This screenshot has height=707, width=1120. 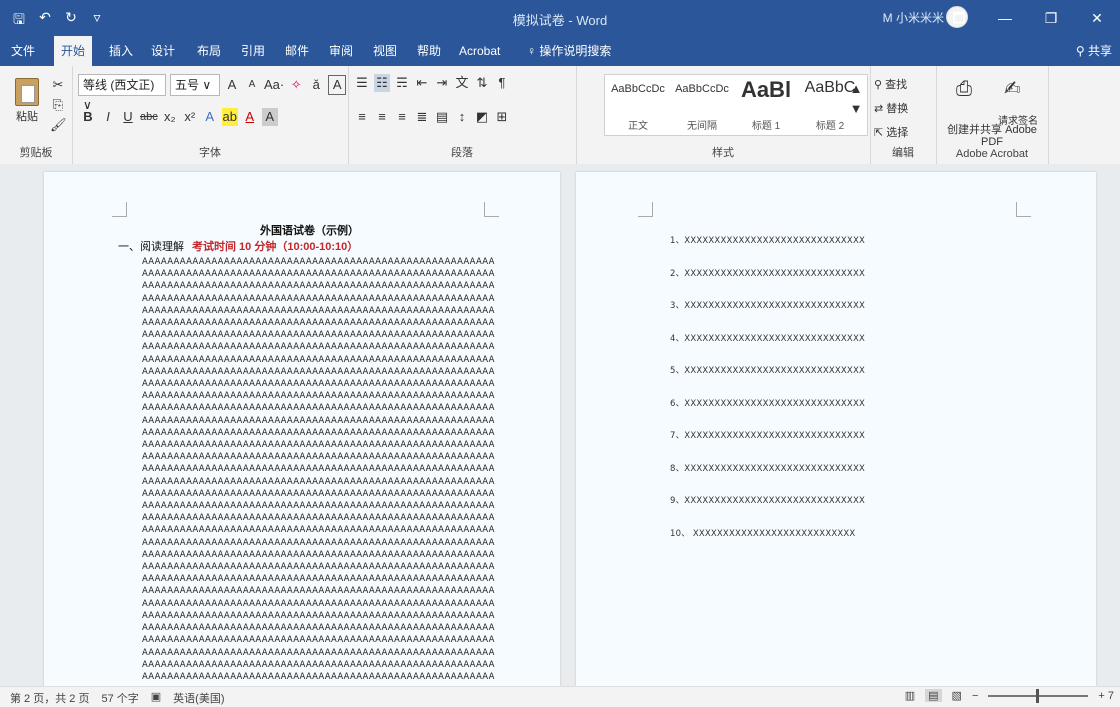 I want to click on underline-icon: U, so click(x=128, y=117).